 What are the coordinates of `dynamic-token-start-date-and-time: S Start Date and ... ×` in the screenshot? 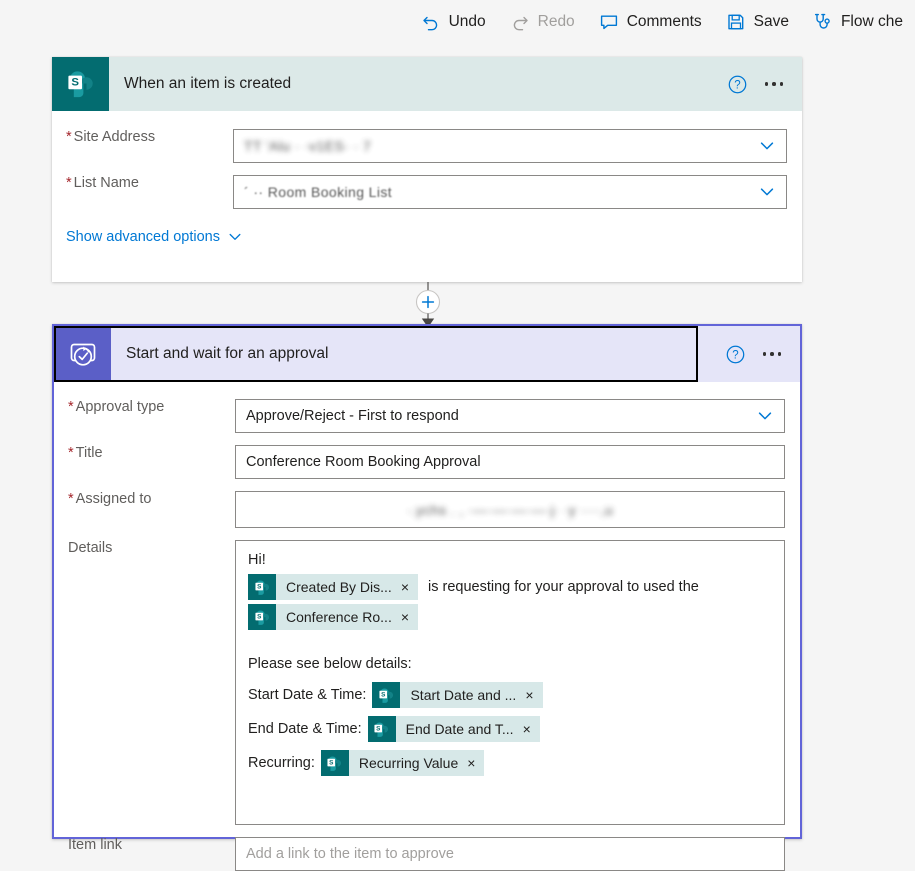 It's located at (457, 695).